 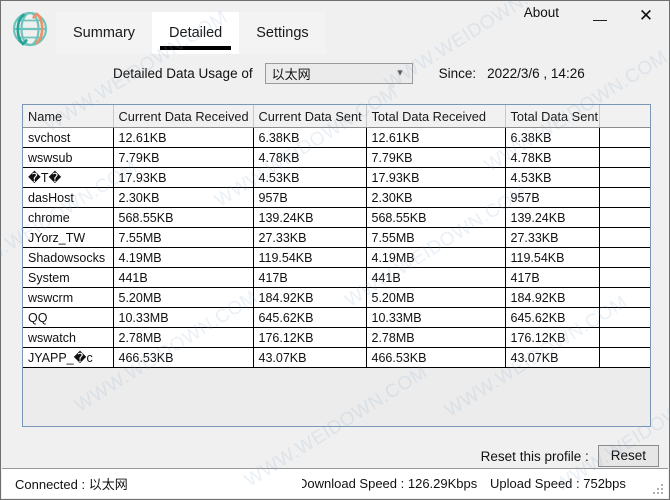 I want to click on cell-total-received: 12.61KB, so click(x=436, y=137).